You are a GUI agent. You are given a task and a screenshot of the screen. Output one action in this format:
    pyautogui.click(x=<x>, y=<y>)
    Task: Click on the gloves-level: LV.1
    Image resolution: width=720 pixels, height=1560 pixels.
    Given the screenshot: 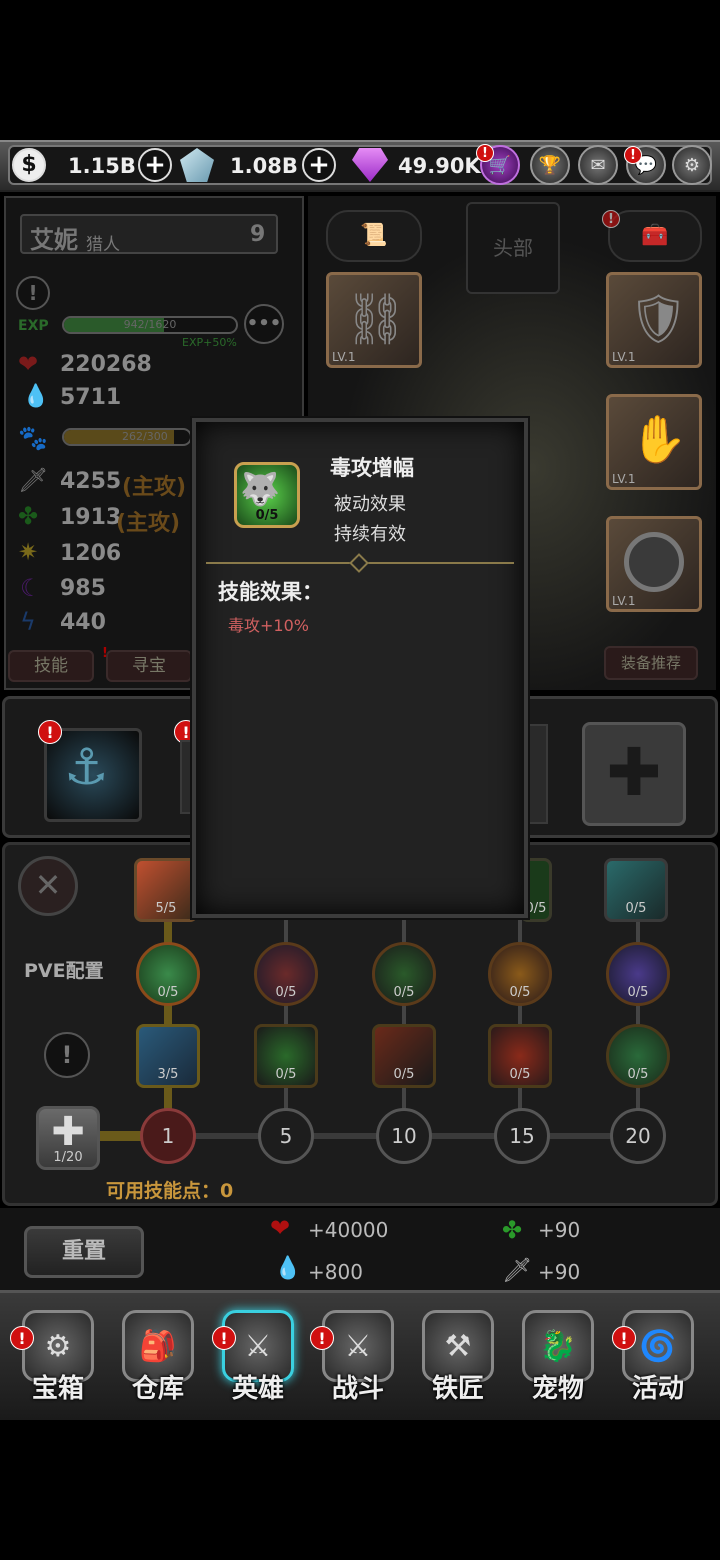 What is the action you would take?
    pyautogui.click(x=624, y=479)
    